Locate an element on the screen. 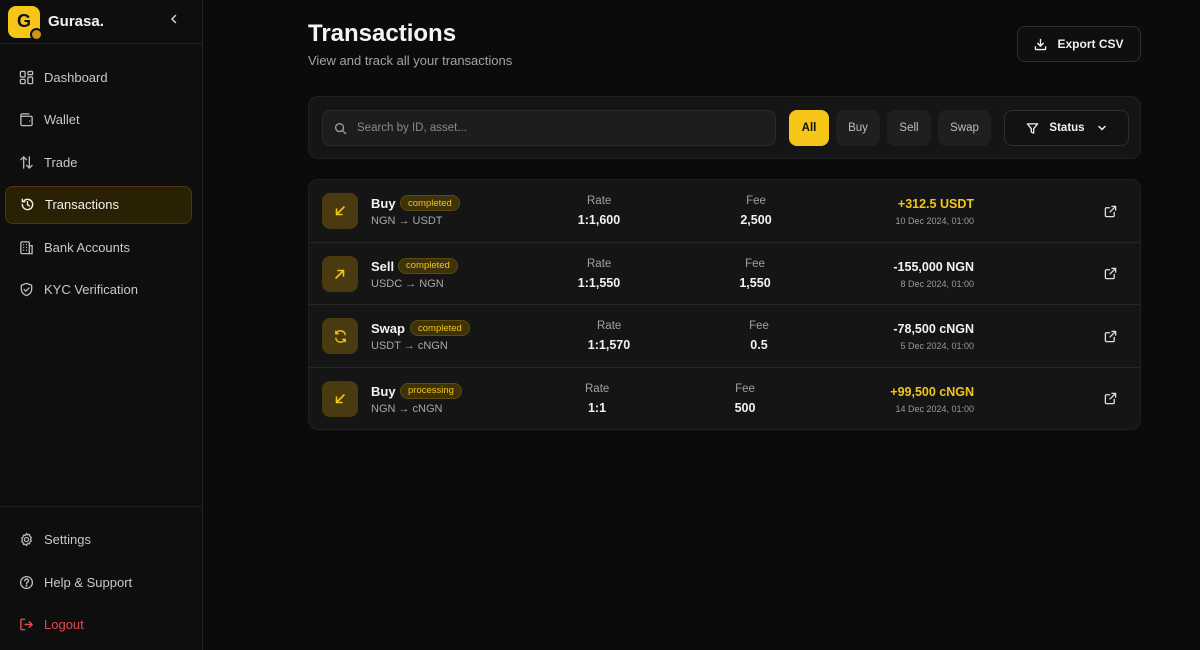 Image resolution: width=1200 pixels, height=650 pixels. transaction-type: Swap is located at coordinates (388, 328).